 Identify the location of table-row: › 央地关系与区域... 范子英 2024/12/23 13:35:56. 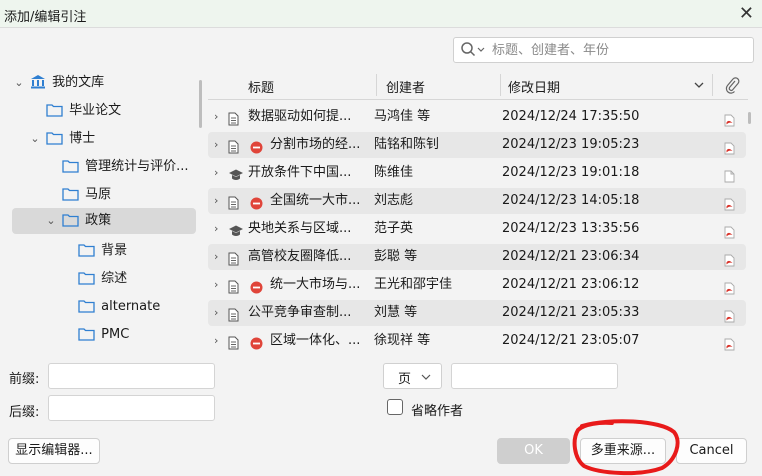
(477, 229).